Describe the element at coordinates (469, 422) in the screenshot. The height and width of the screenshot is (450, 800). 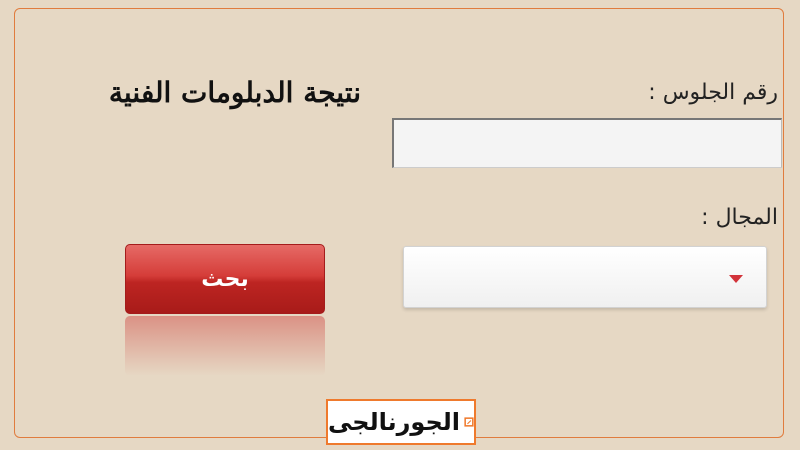
I see `logo-icon` at that location.